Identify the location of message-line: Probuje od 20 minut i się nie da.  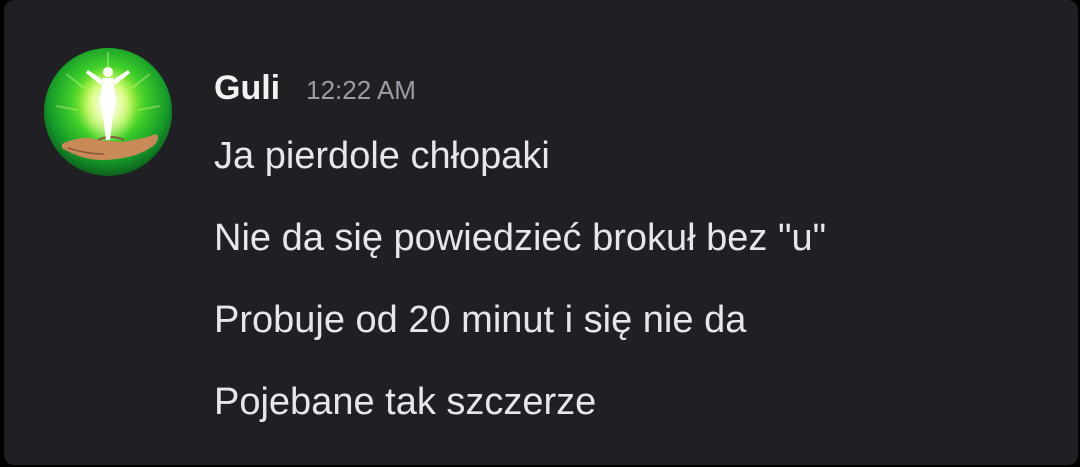
(480, 320).